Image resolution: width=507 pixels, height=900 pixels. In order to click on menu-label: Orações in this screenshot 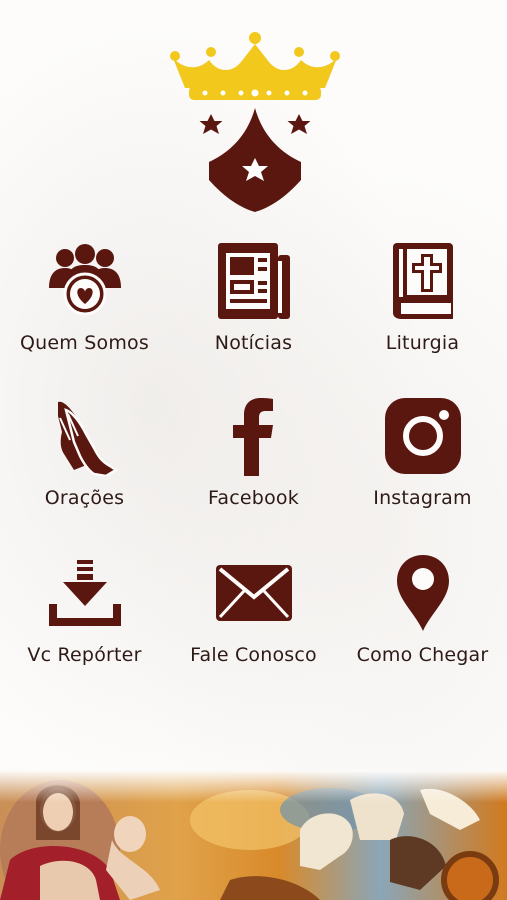, I will do `click(84, 498)`.